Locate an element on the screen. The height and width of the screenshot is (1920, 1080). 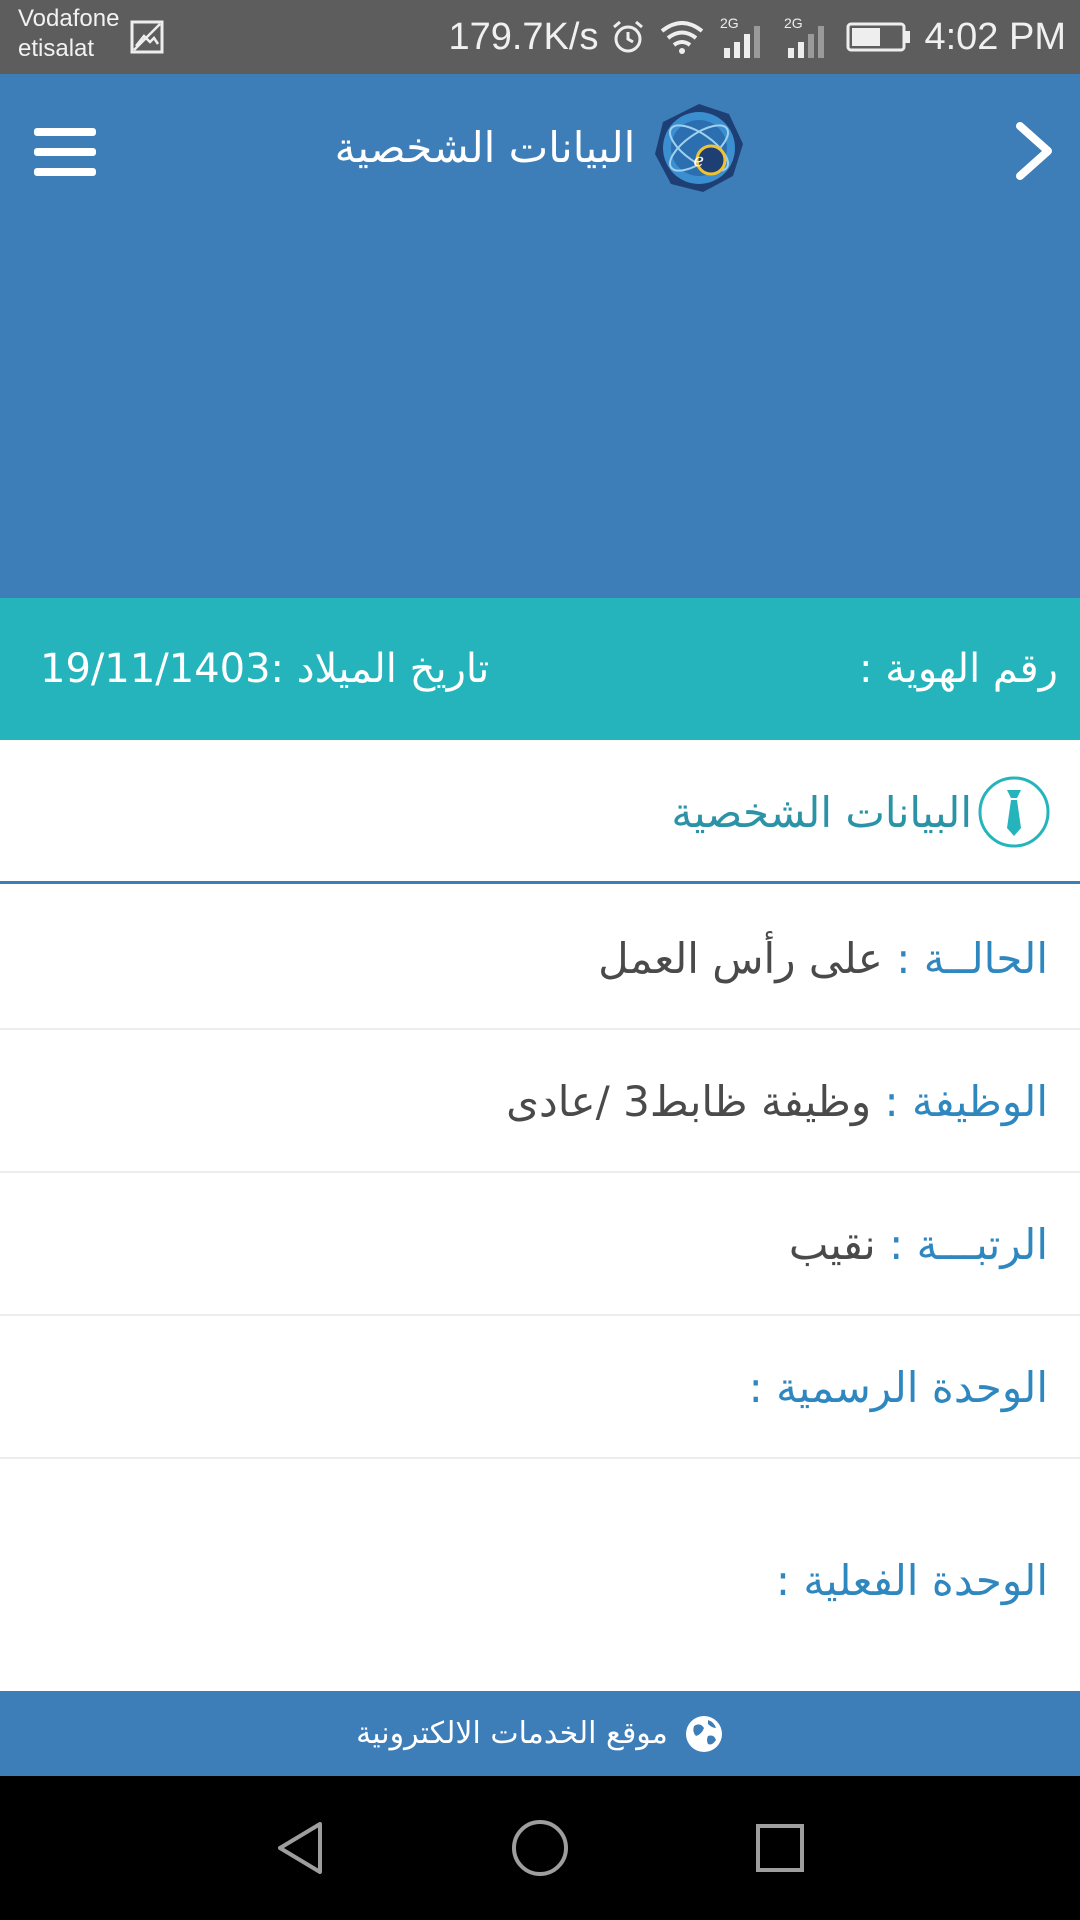
eservices-link-text: موقع الخدمات الالكترونية is located at coordinates (512, 1733).